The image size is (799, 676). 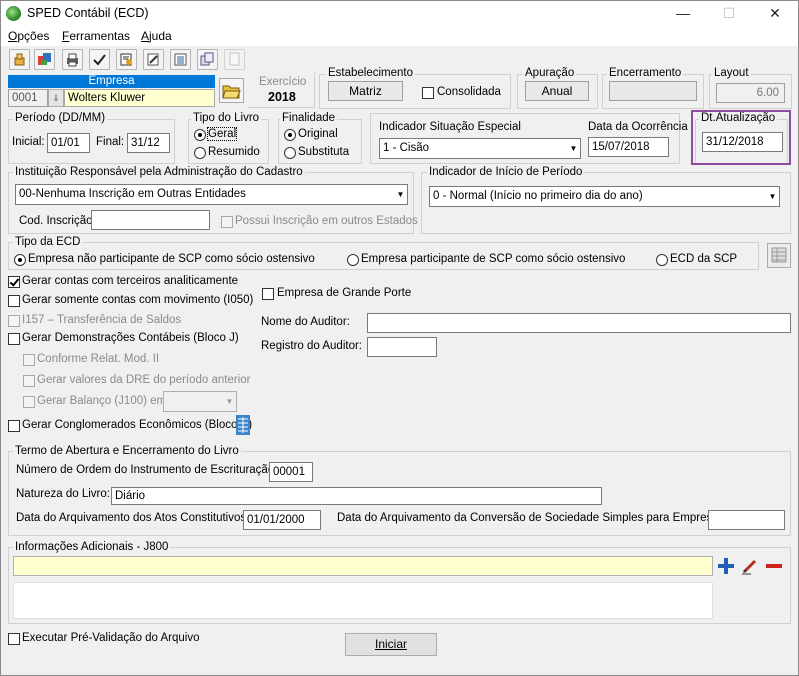 What do you see at coordinates (29, 381) in the screenshot?
I see `gerar-dre-checkbox` at bounding box center [29, 381].